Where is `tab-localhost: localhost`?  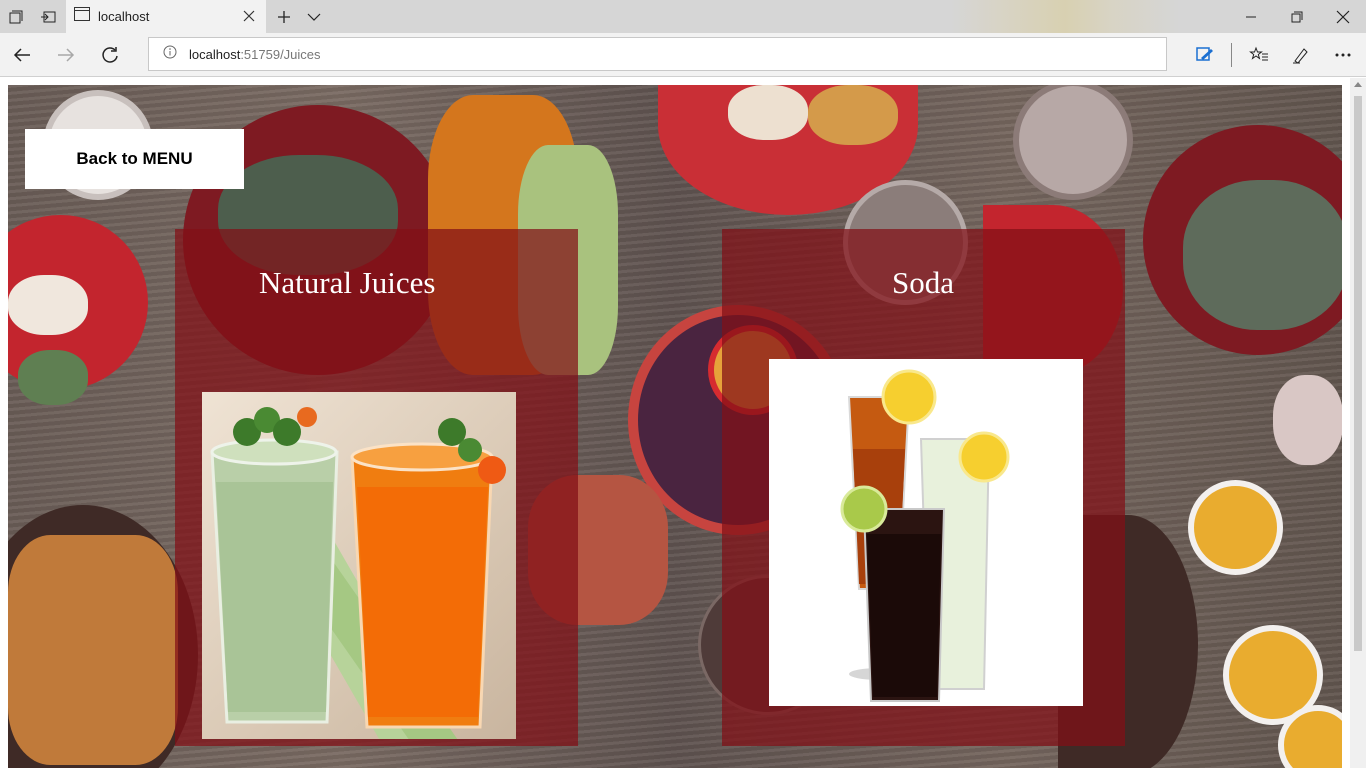
tab-localhost: localhost is located at coordinates (166, 16).